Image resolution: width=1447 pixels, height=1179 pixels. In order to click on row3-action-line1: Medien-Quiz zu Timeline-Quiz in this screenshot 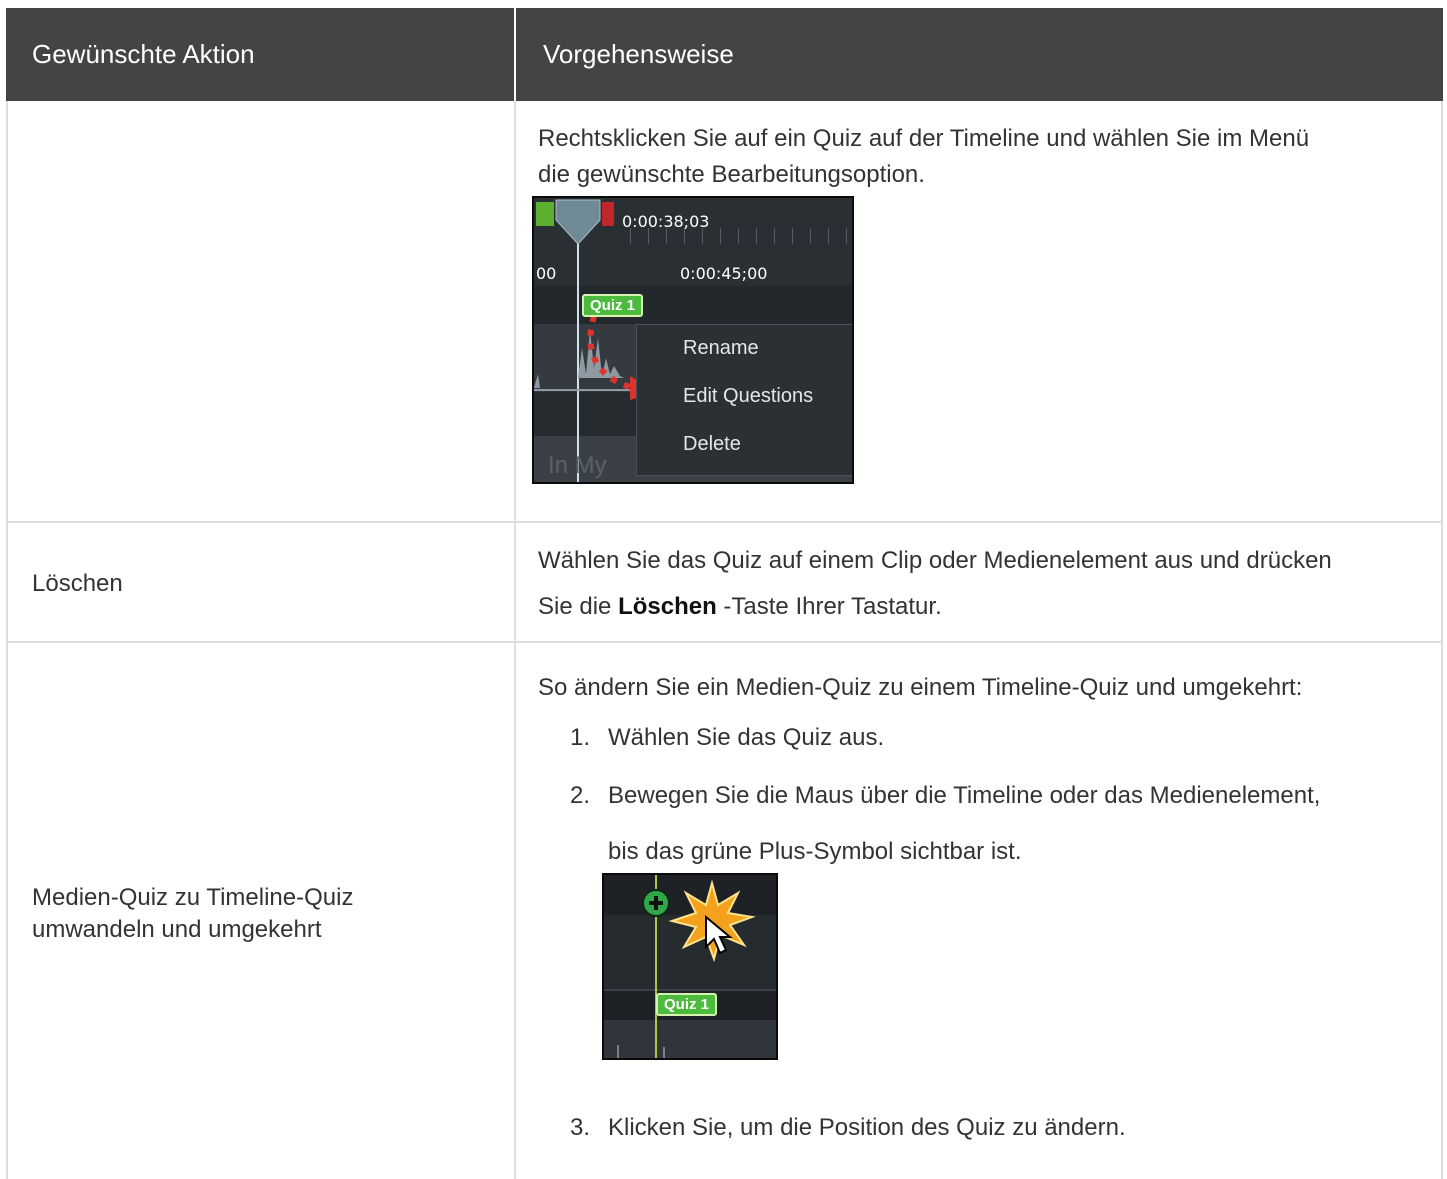, I will do `click(193, 897)`.